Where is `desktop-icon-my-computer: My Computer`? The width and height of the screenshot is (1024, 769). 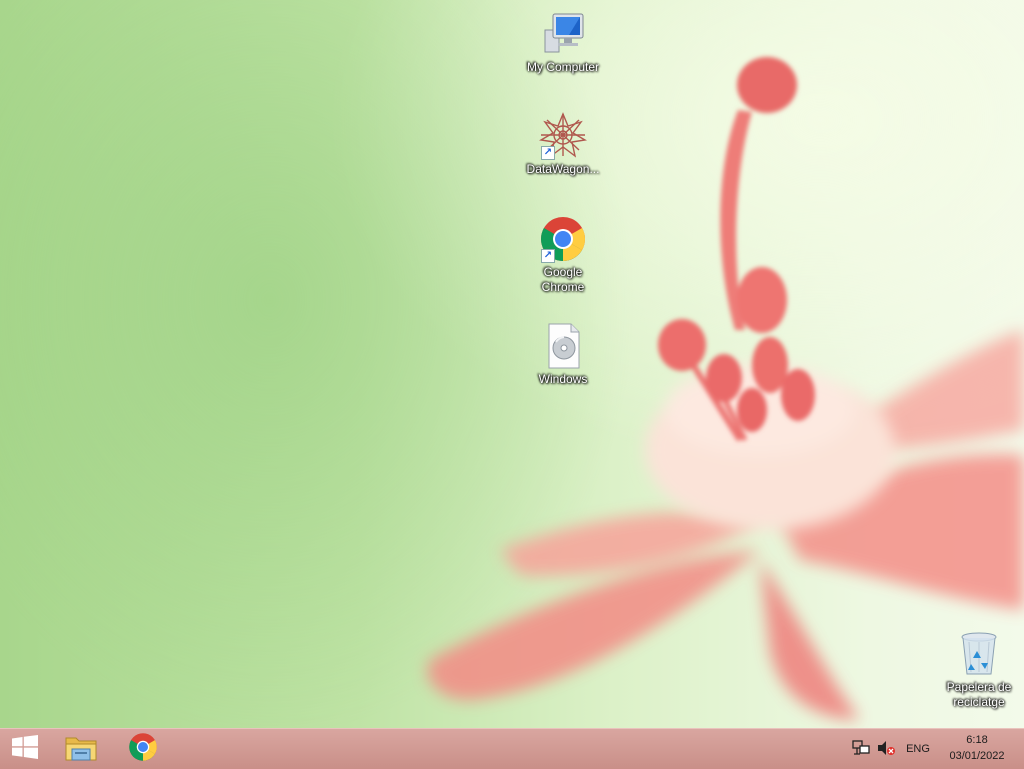
desktop-icon-my-computer: My Computer is located at coordinates (563, 42).